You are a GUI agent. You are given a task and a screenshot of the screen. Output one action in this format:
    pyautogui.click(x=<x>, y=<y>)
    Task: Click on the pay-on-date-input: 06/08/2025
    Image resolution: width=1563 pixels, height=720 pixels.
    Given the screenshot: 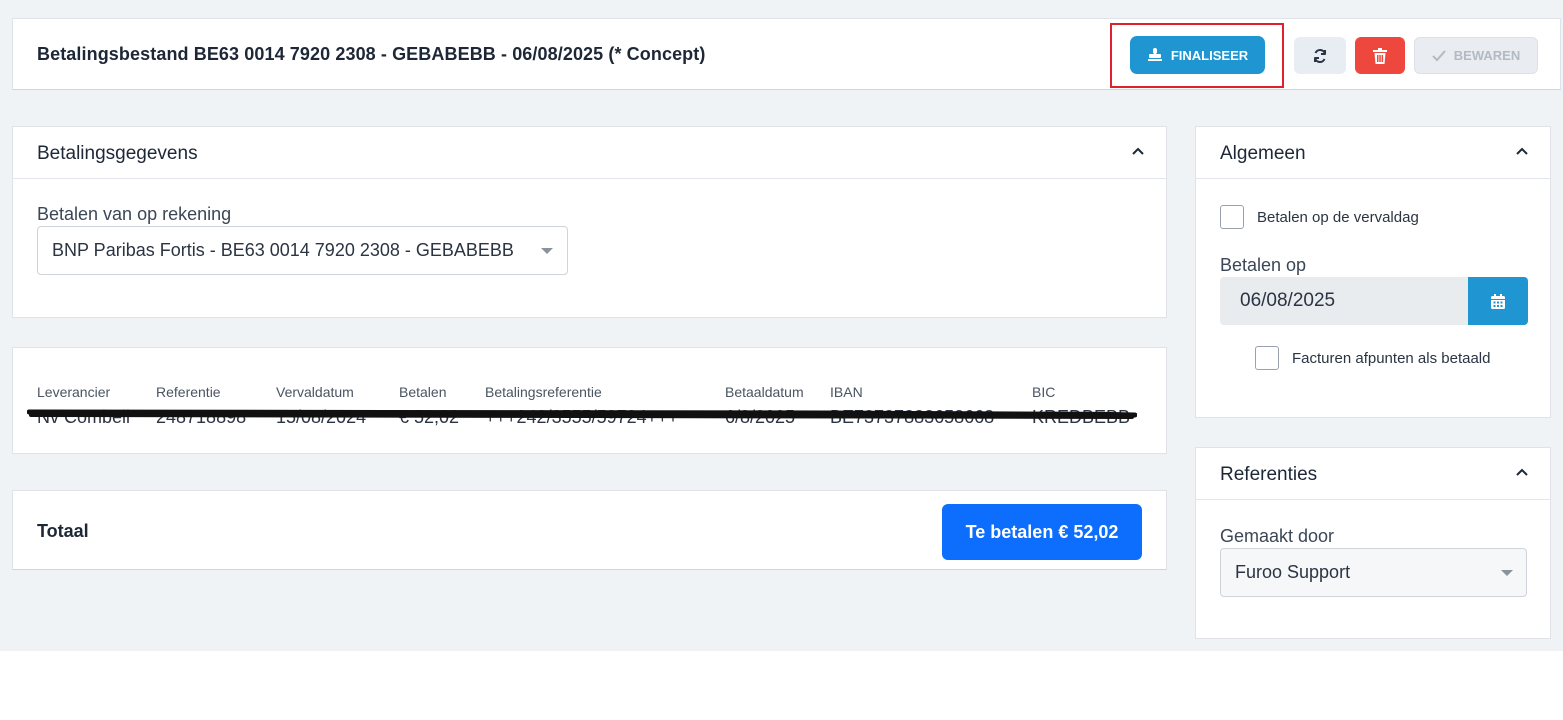 What is the action you would take?
    pyautogui.click(x=1344, y=301)
    